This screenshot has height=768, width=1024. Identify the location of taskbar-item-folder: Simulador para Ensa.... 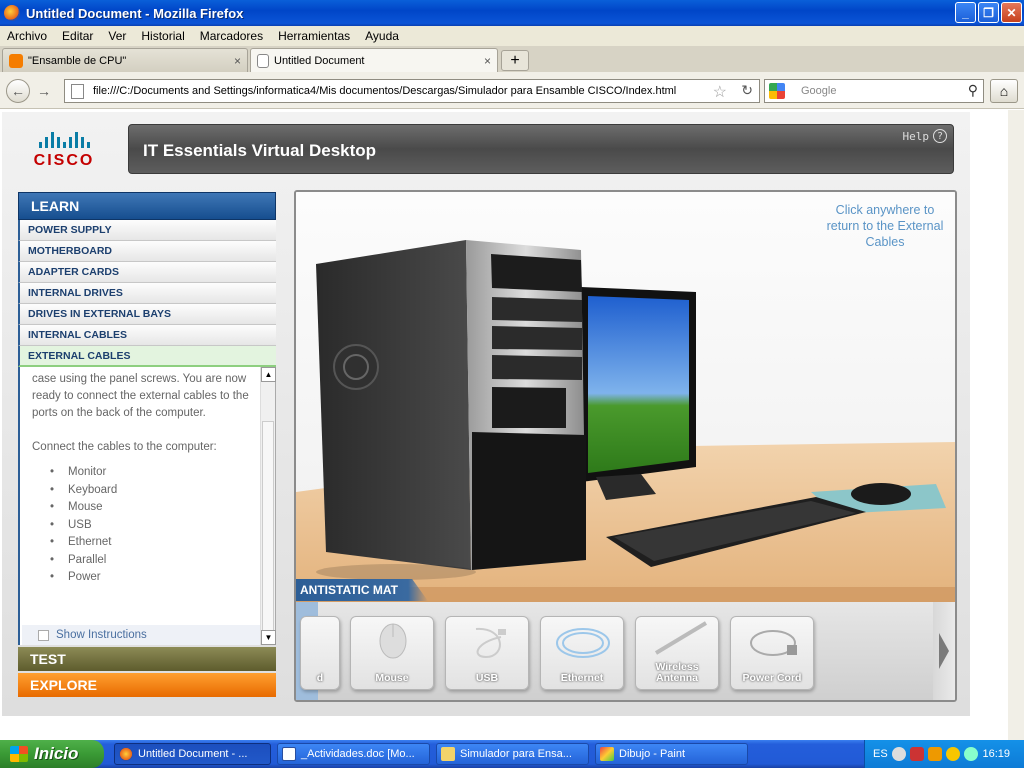
(512, 754).